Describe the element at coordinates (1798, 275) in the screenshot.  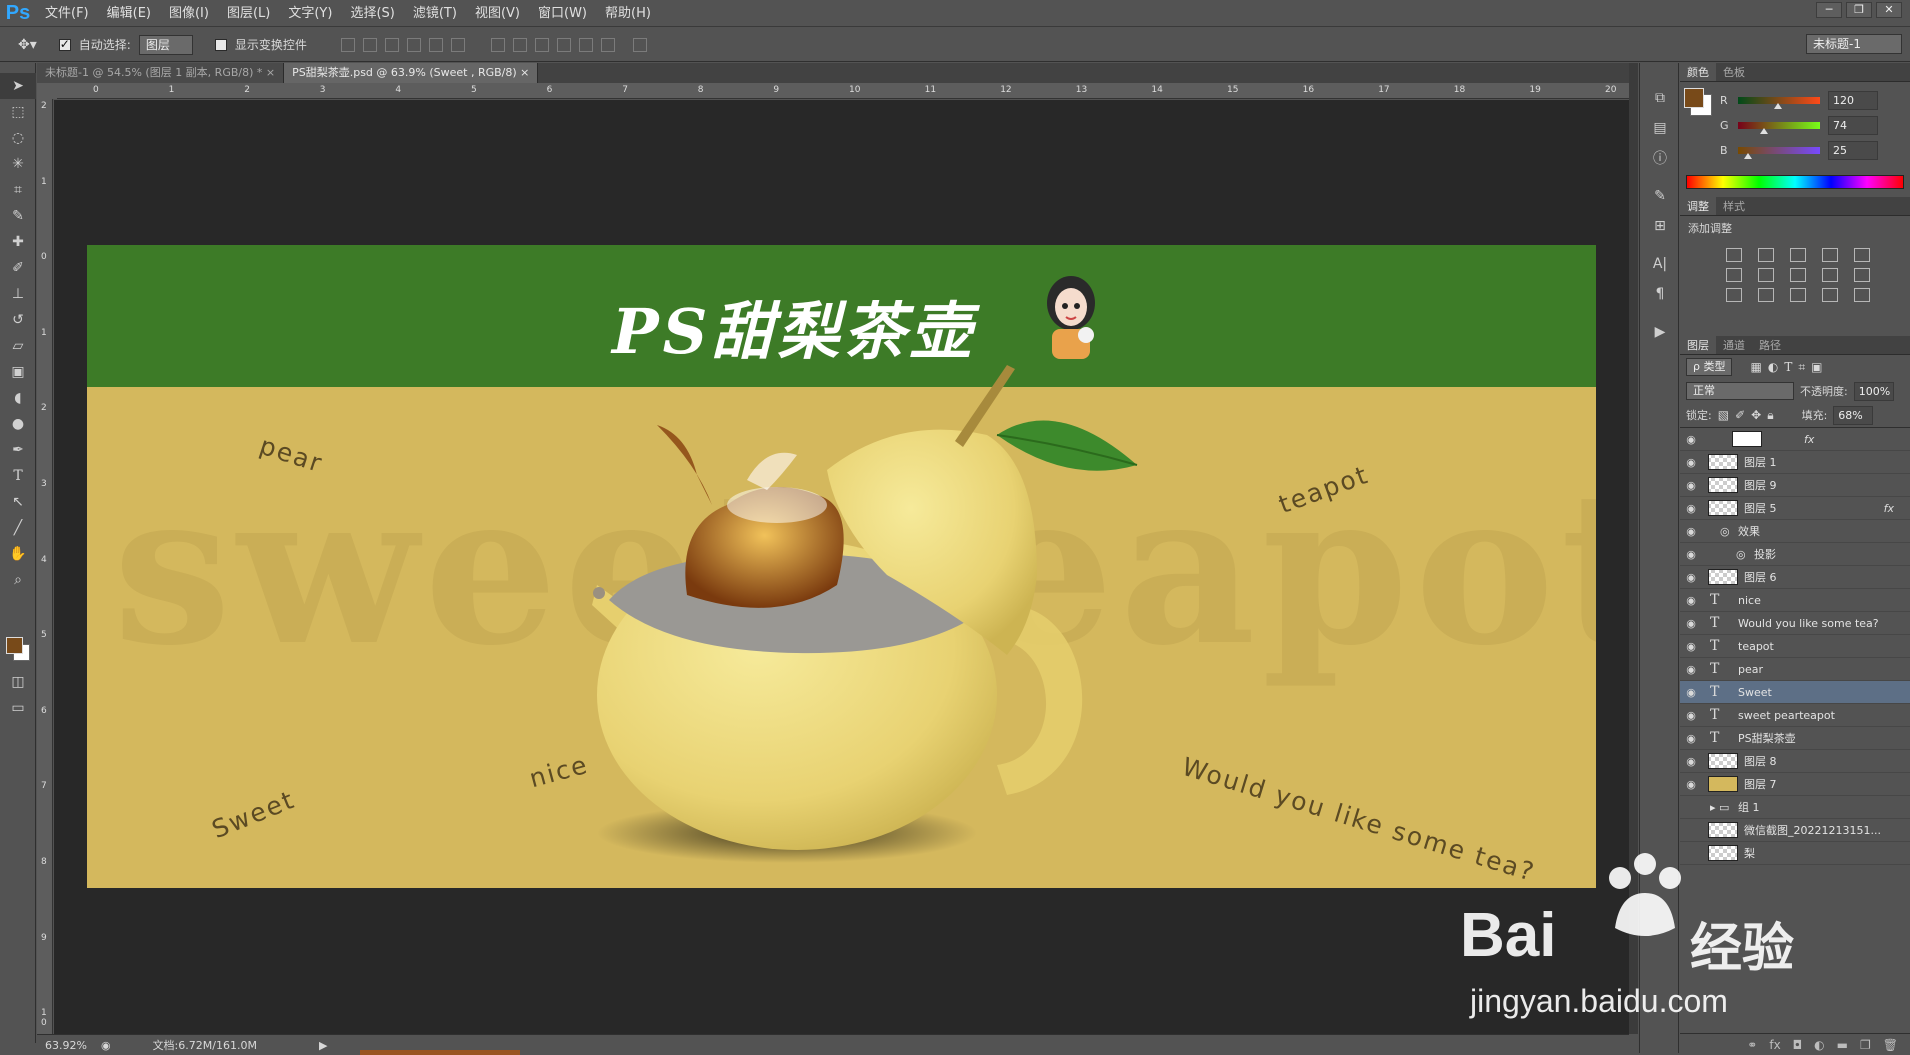
I see `black-white-icon` at that location.